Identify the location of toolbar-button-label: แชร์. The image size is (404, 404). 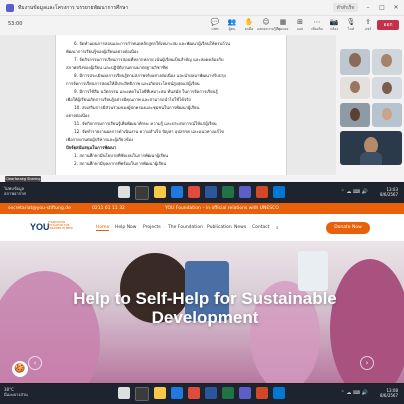
(368, 29).